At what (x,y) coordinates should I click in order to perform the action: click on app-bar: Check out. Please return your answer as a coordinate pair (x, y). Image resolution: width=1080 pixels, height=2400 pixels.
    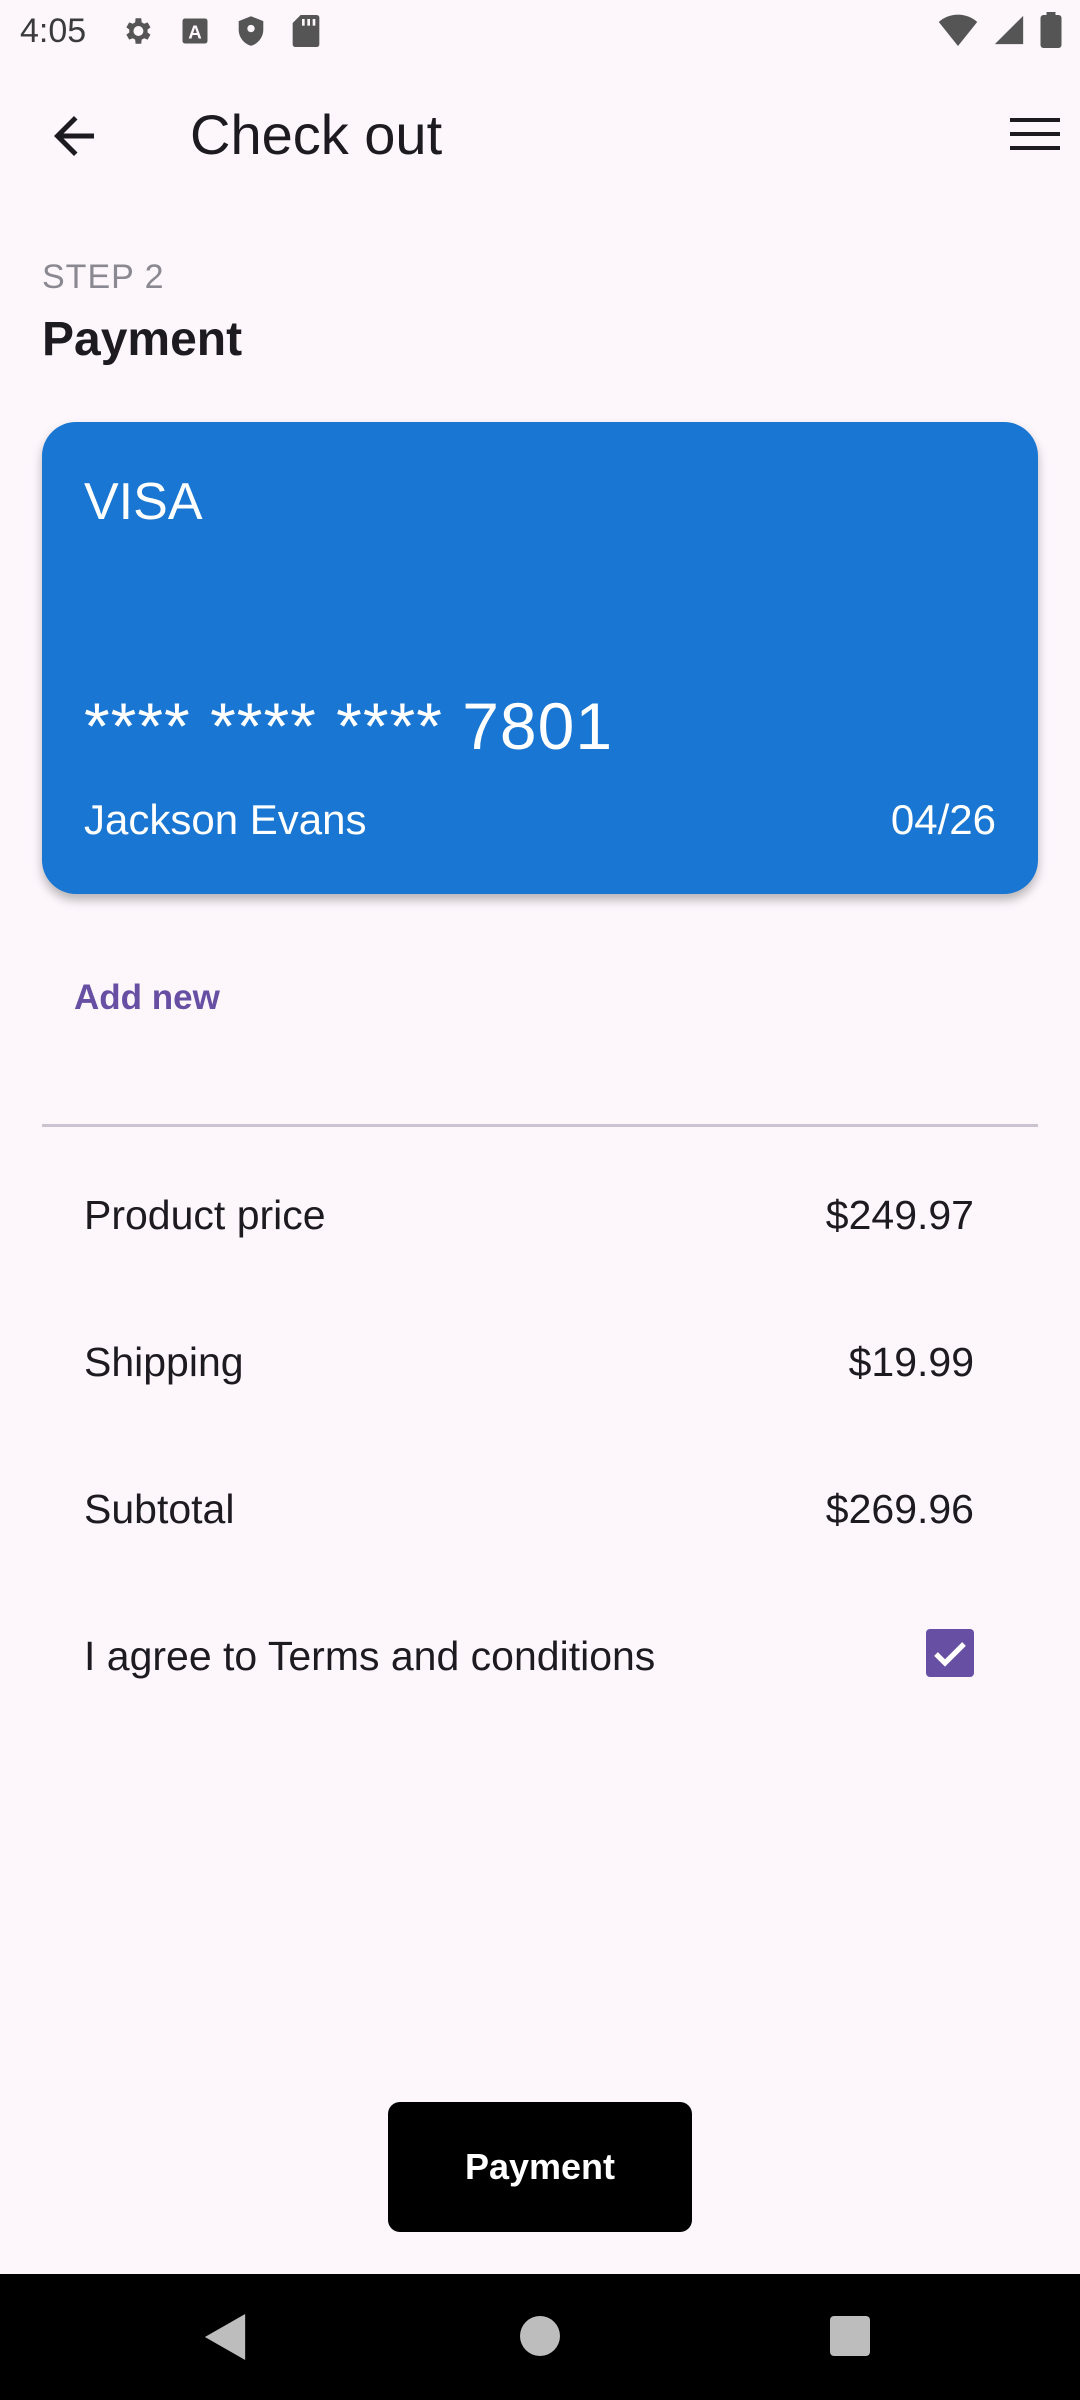
    Looking at the image, I should click on (540, 137).